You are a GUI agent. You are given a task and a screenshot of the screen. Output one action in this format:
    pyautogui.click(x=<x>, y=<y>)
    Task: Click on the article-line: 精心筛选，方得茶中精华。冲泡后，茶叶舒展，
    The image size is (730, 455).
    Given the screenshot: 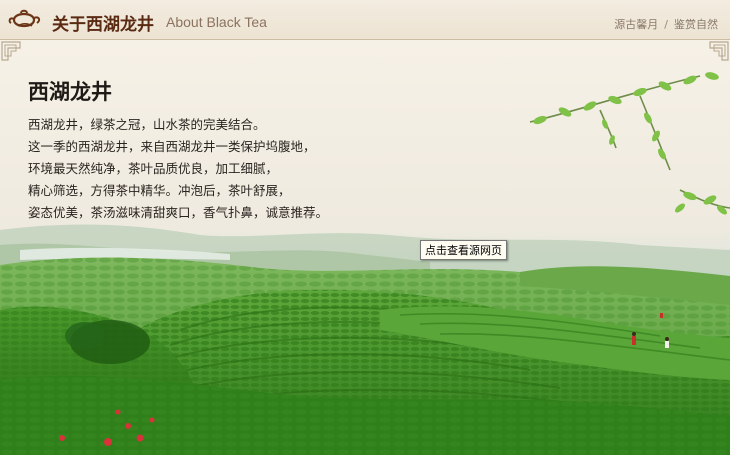 What is the action you would take?
    pyautogui.click(x=159, y=190)
    